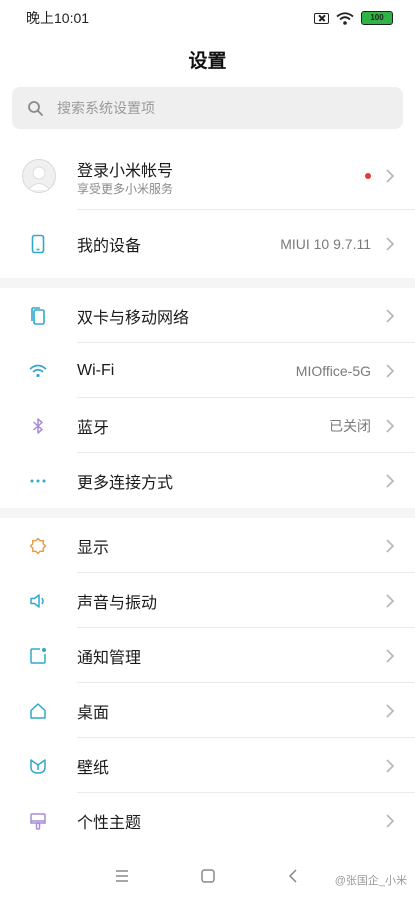  Describe the element at coordinates (93, 713) in the screenshot. I see `home-screen-label: 桌面` at that location.